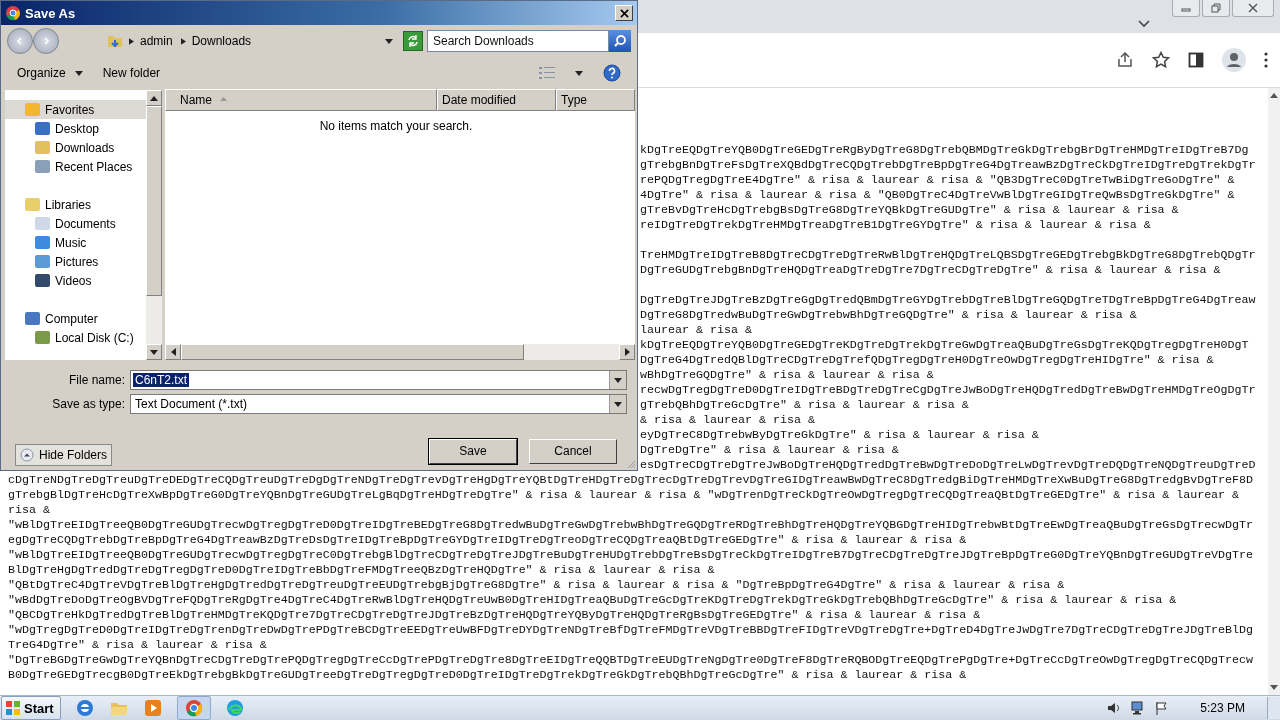 The image size is (1280, 720). What do you see at coordinates (1266, 60) in the screenshot?
I see `menu-icon` at bounding box center [1266, 60].